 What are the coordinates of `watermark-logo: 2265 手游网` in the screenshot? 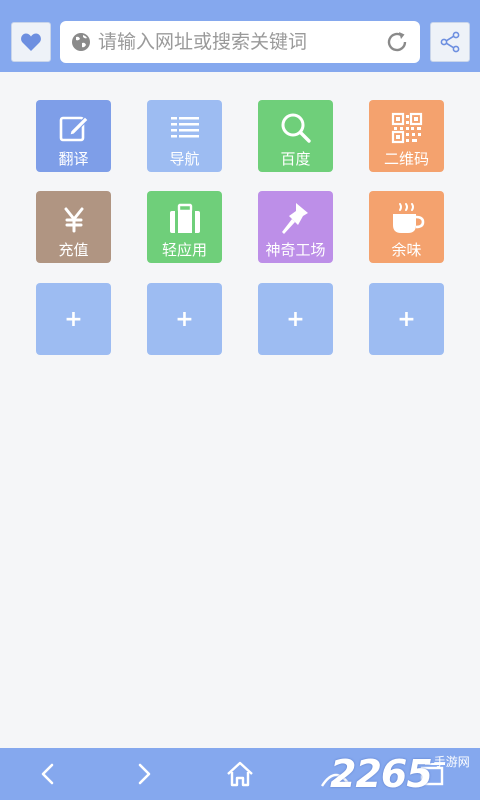 It's located at (400, 774).